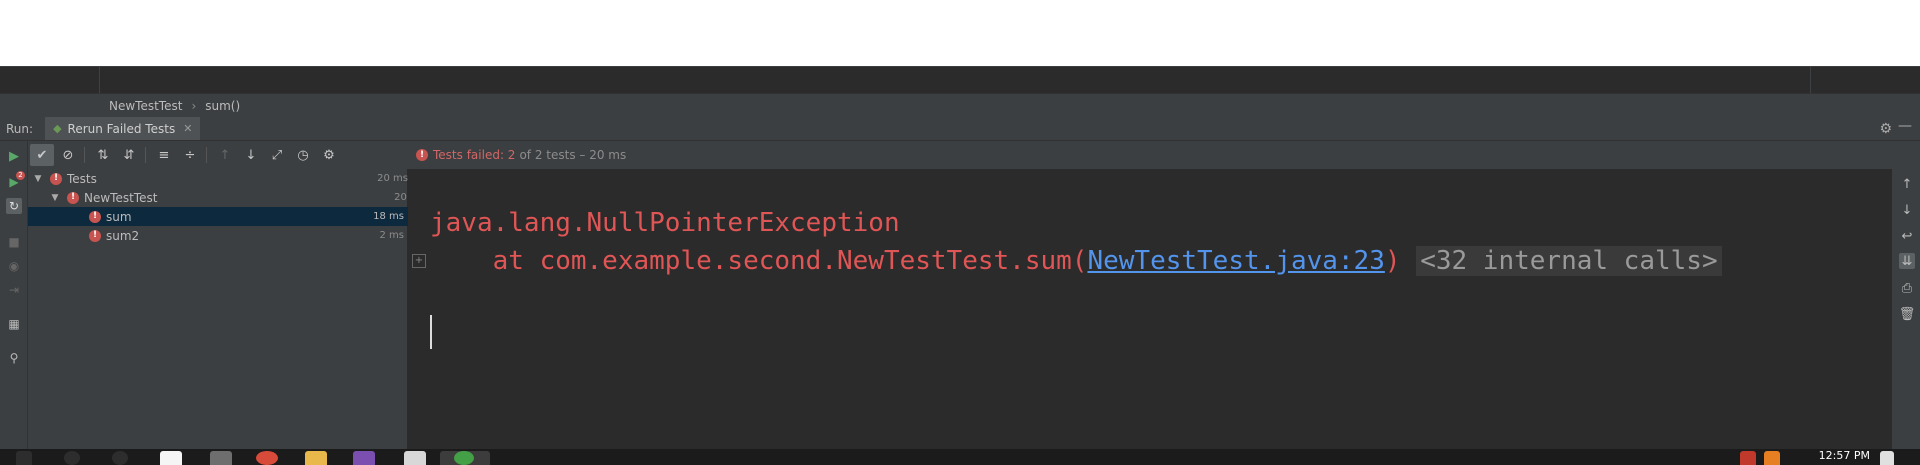 This screenshot has height=465, width=1920. I want to click on active-app-highlight, so click(465, 458).